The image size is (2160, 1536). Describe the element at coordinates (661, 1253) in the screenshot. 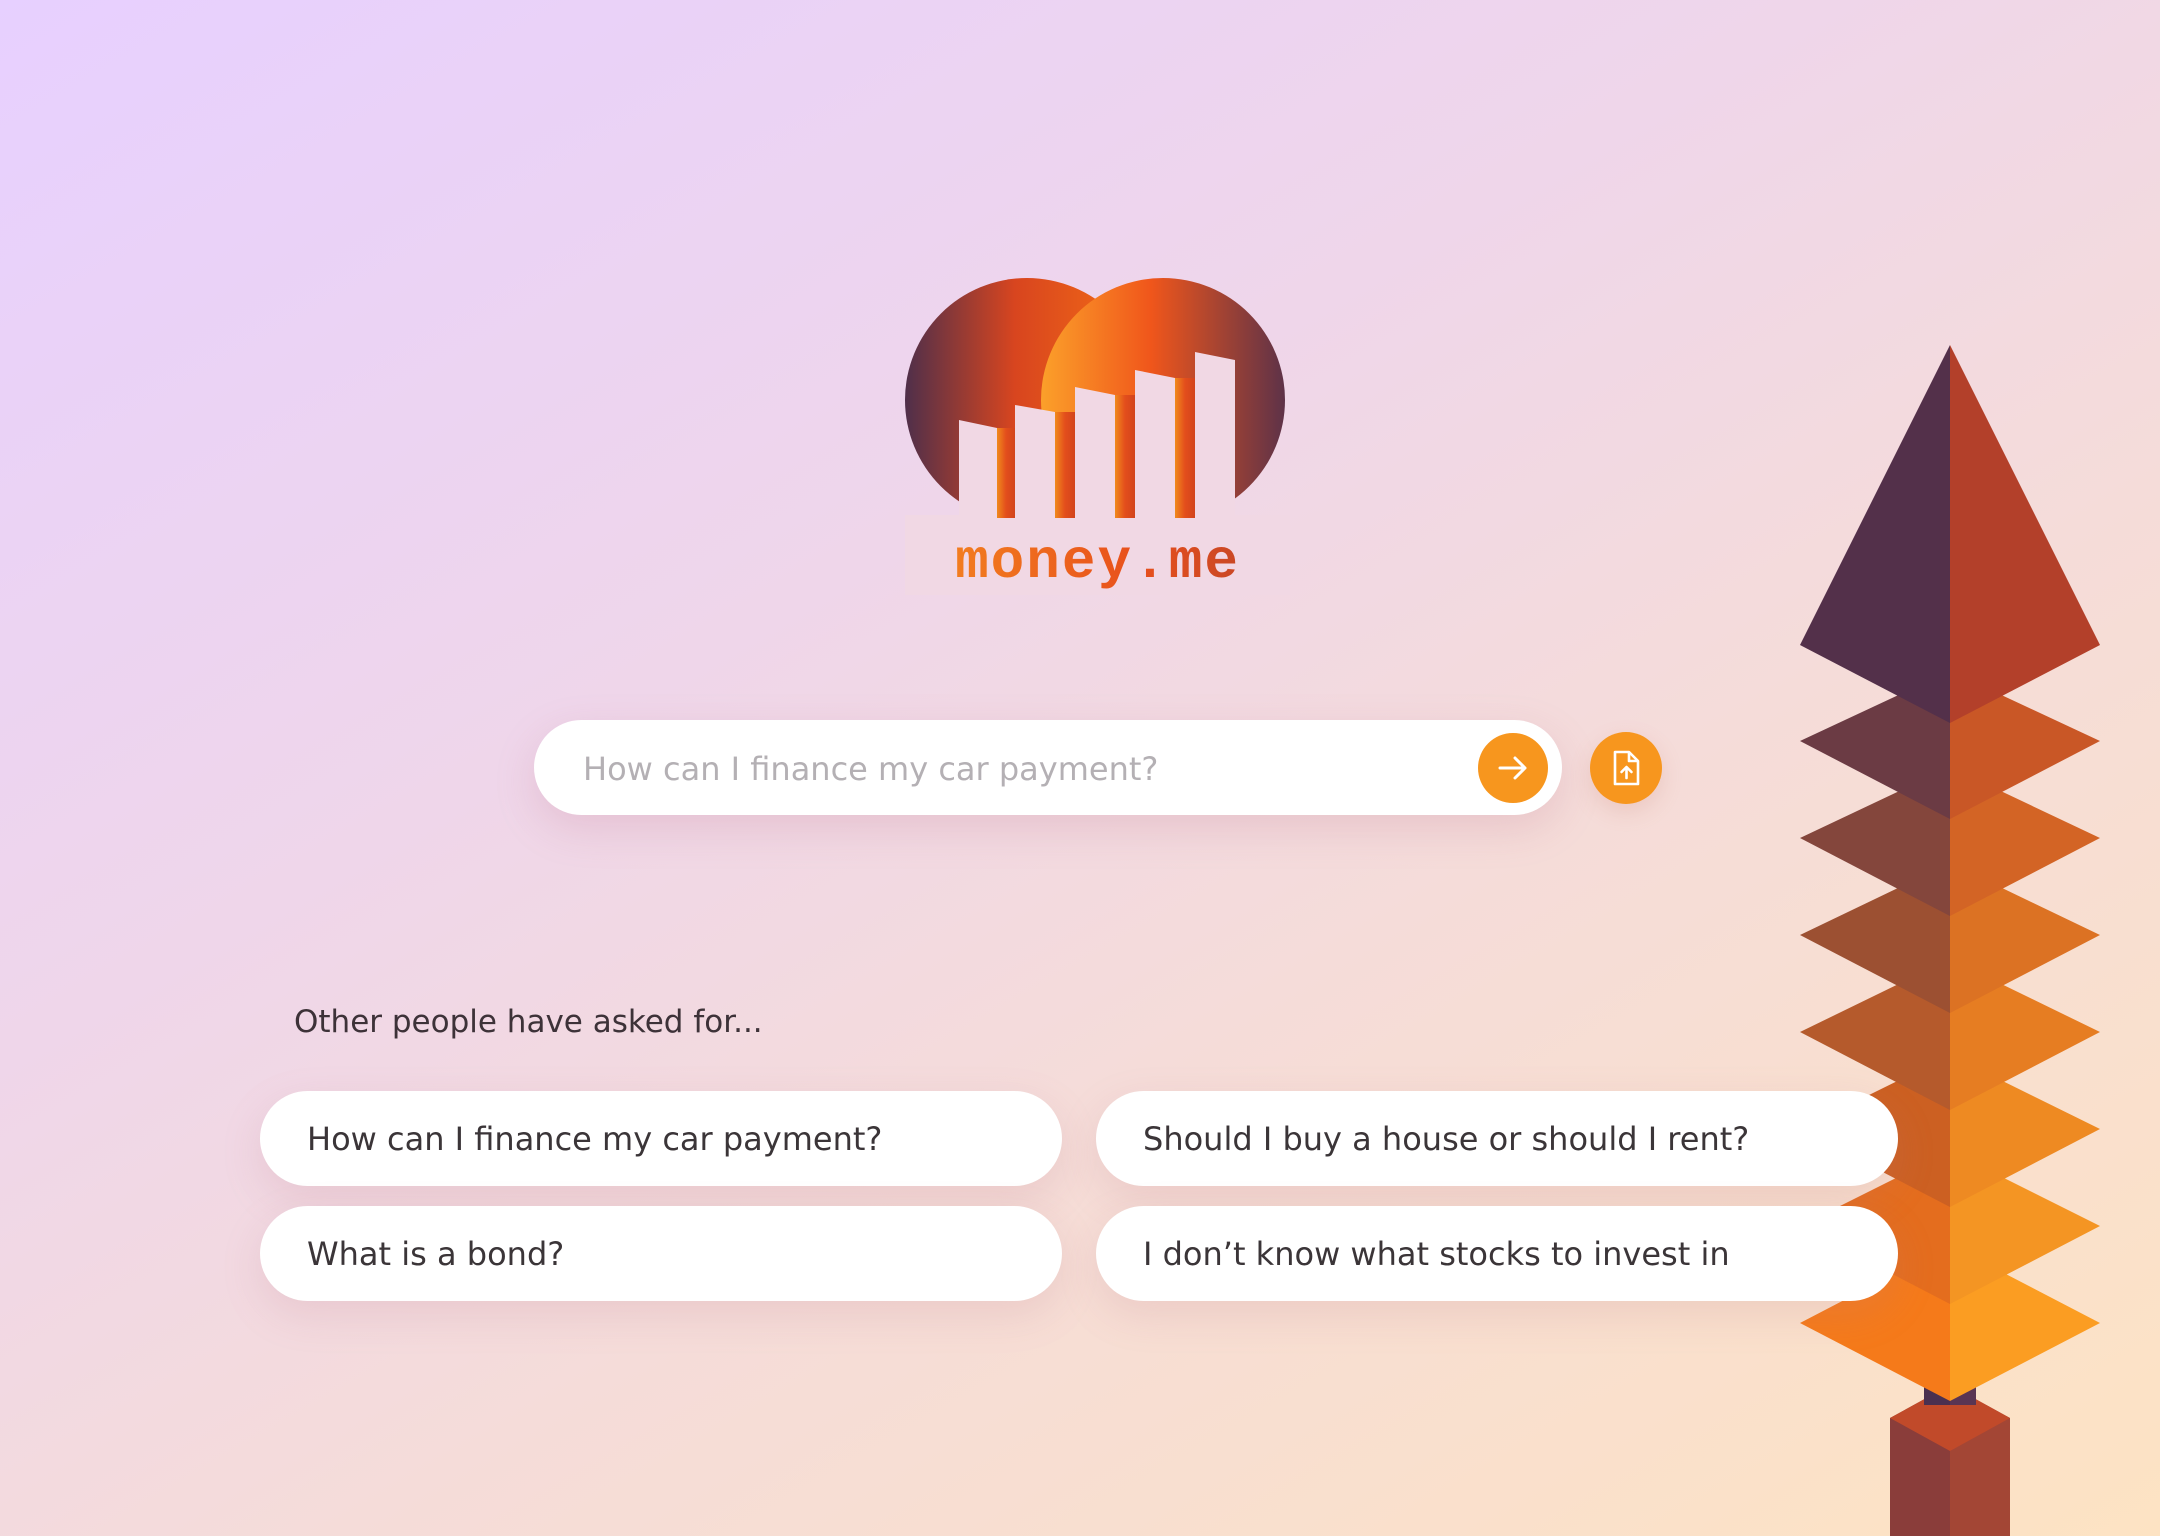

I see `suggestion-chip: What is a bond?` at that location.